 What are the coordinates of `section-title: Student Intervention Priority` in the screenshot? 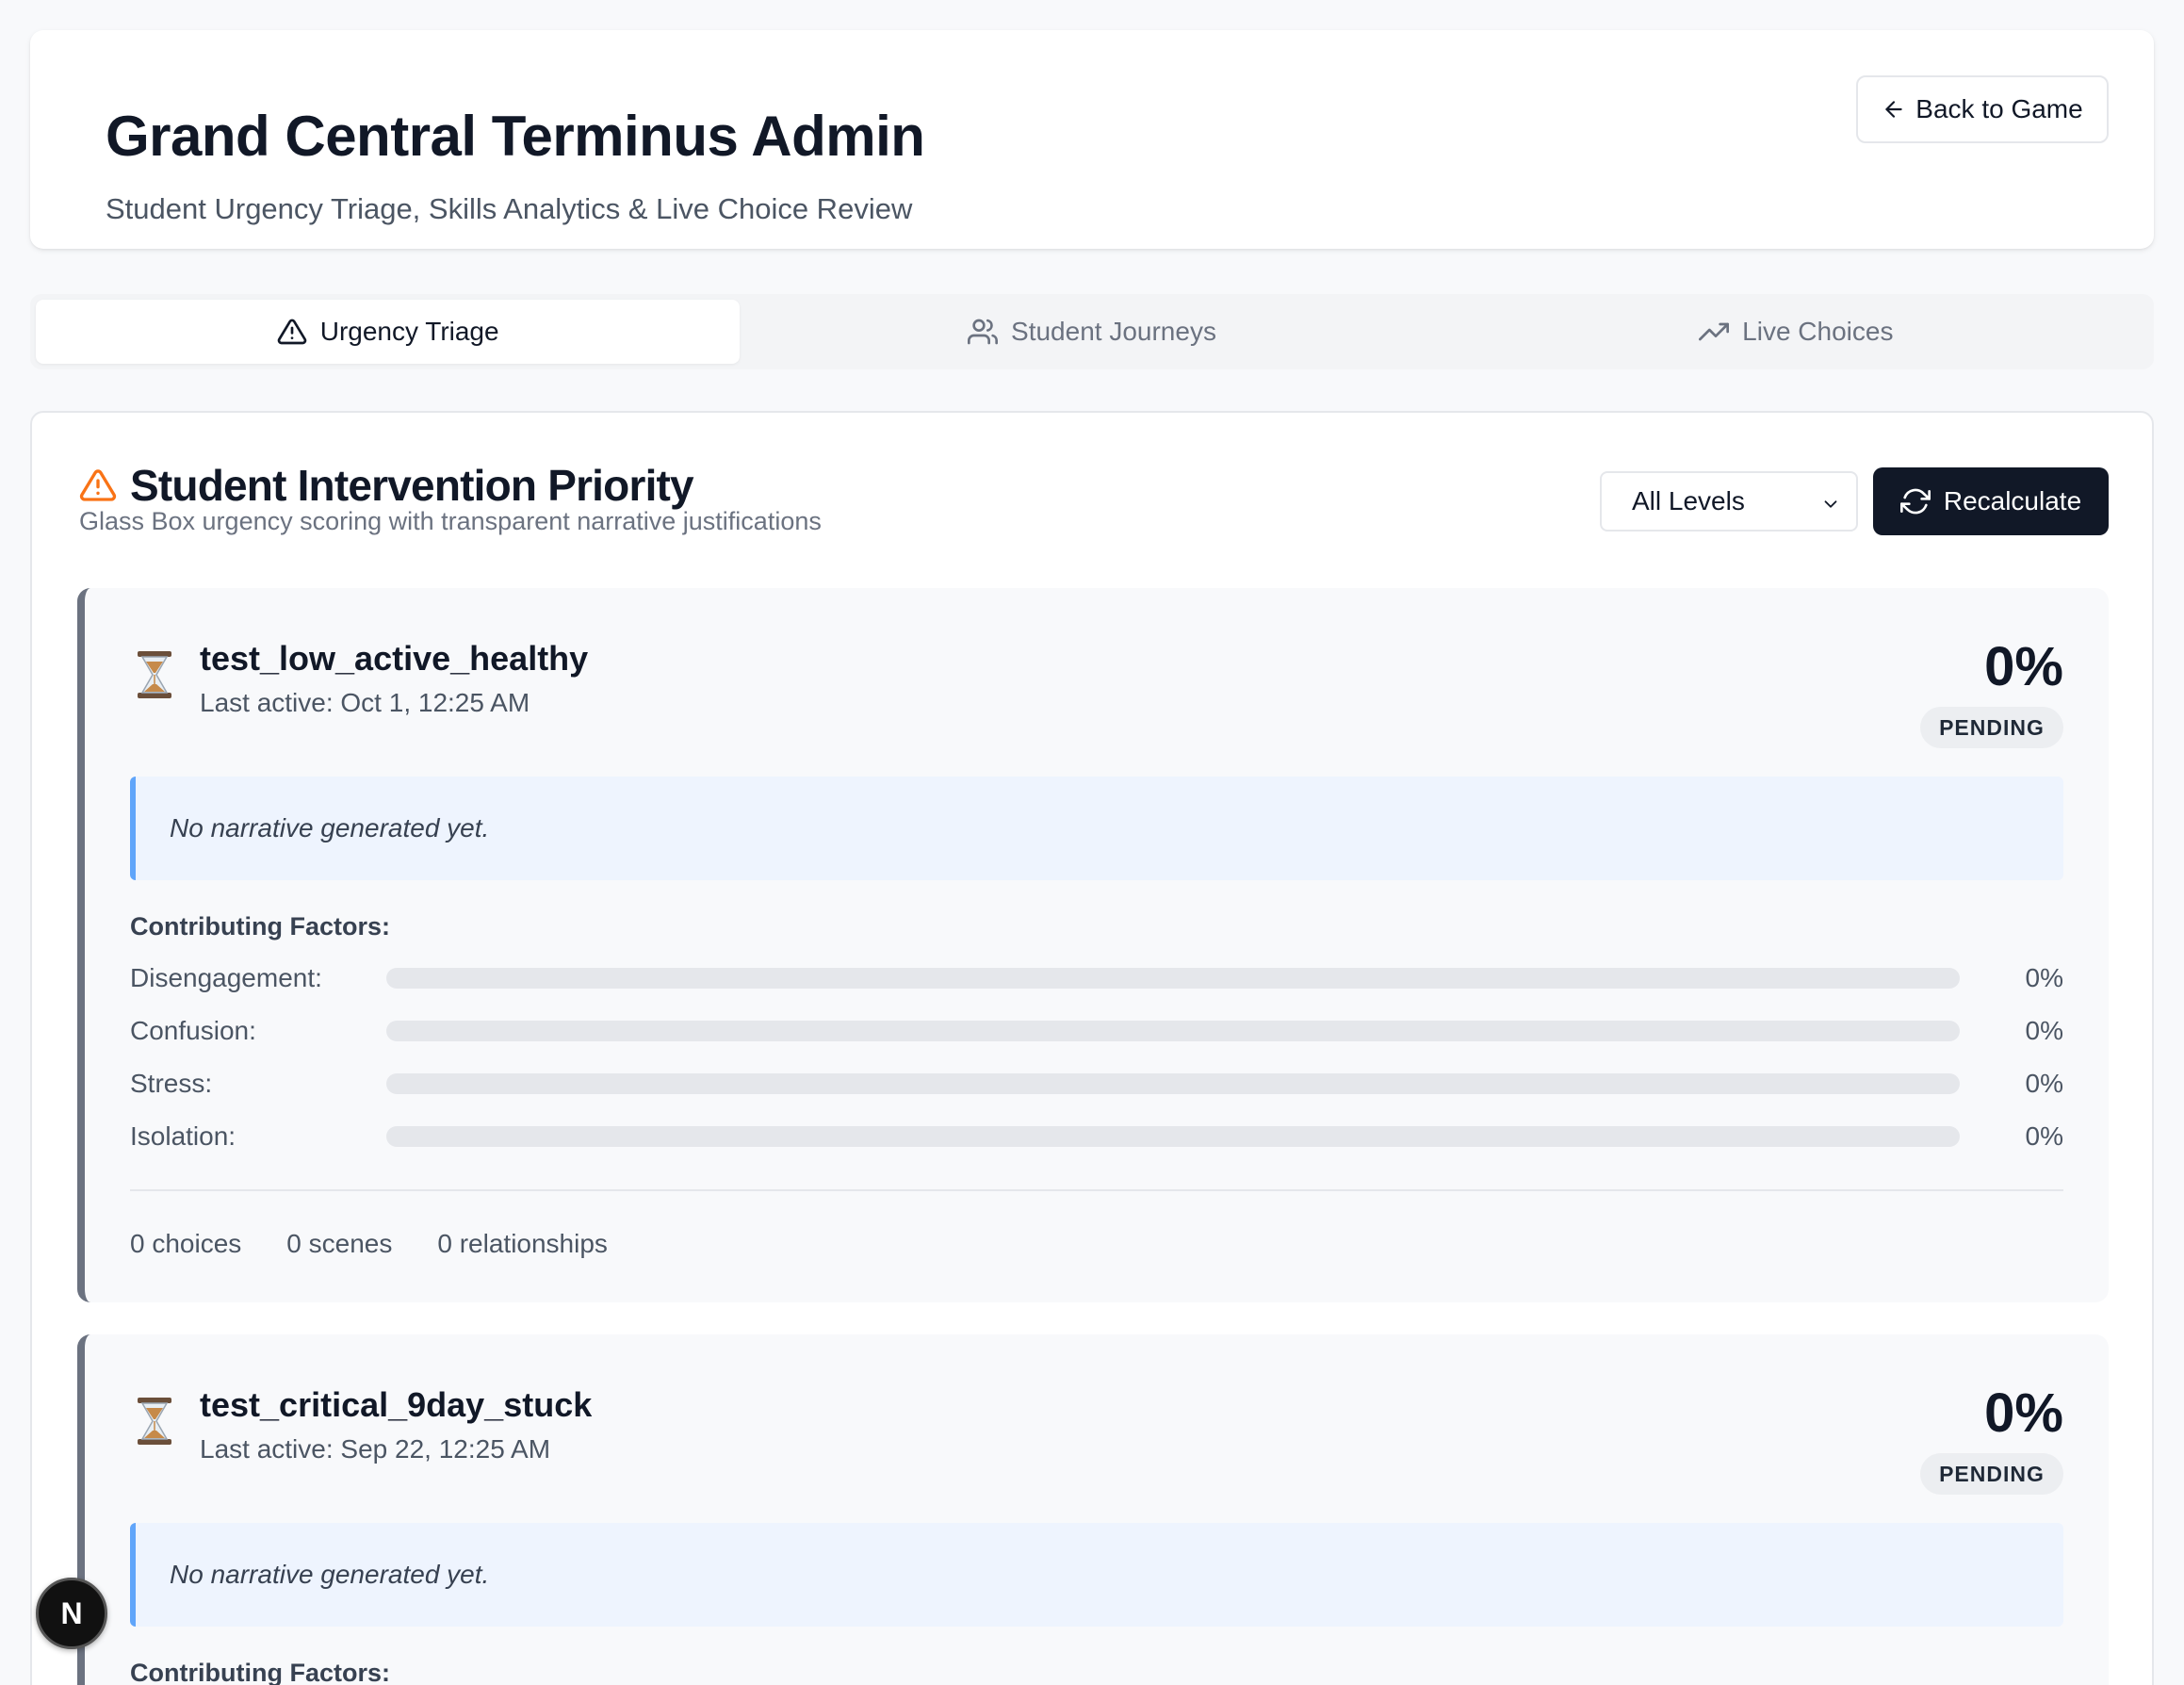 It's located at (412, 486).